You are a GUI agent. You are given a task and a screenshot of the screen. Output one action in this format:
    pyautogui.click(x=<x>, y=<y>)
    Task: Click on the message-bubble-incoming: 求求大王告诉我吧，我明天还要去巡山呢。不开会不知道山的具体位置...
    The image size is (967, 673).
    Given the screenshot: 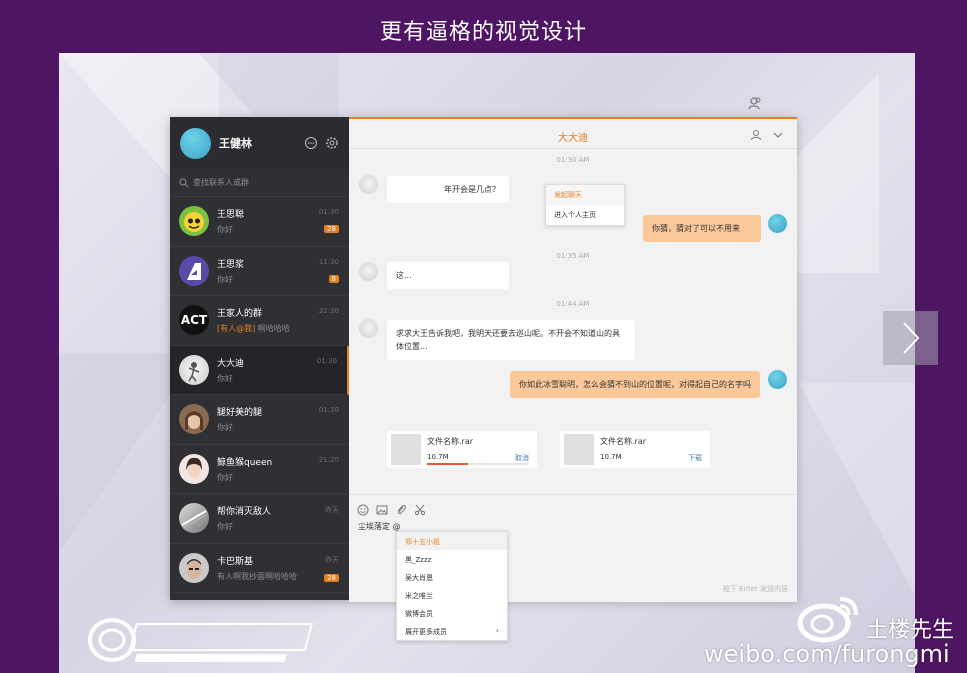 What is the action you would take?
    pyautogui.click(x=511, y=340)
    